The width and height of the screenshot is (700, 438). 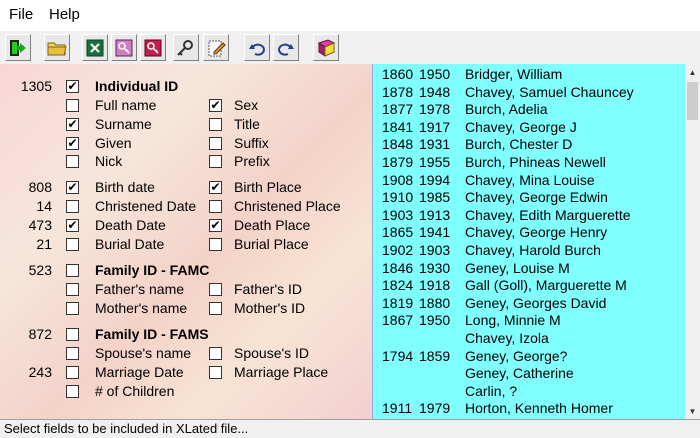 What do you see at coordinates (186, 47) in the screenshot?
I see `find-button` at bounding box center [186, 47].